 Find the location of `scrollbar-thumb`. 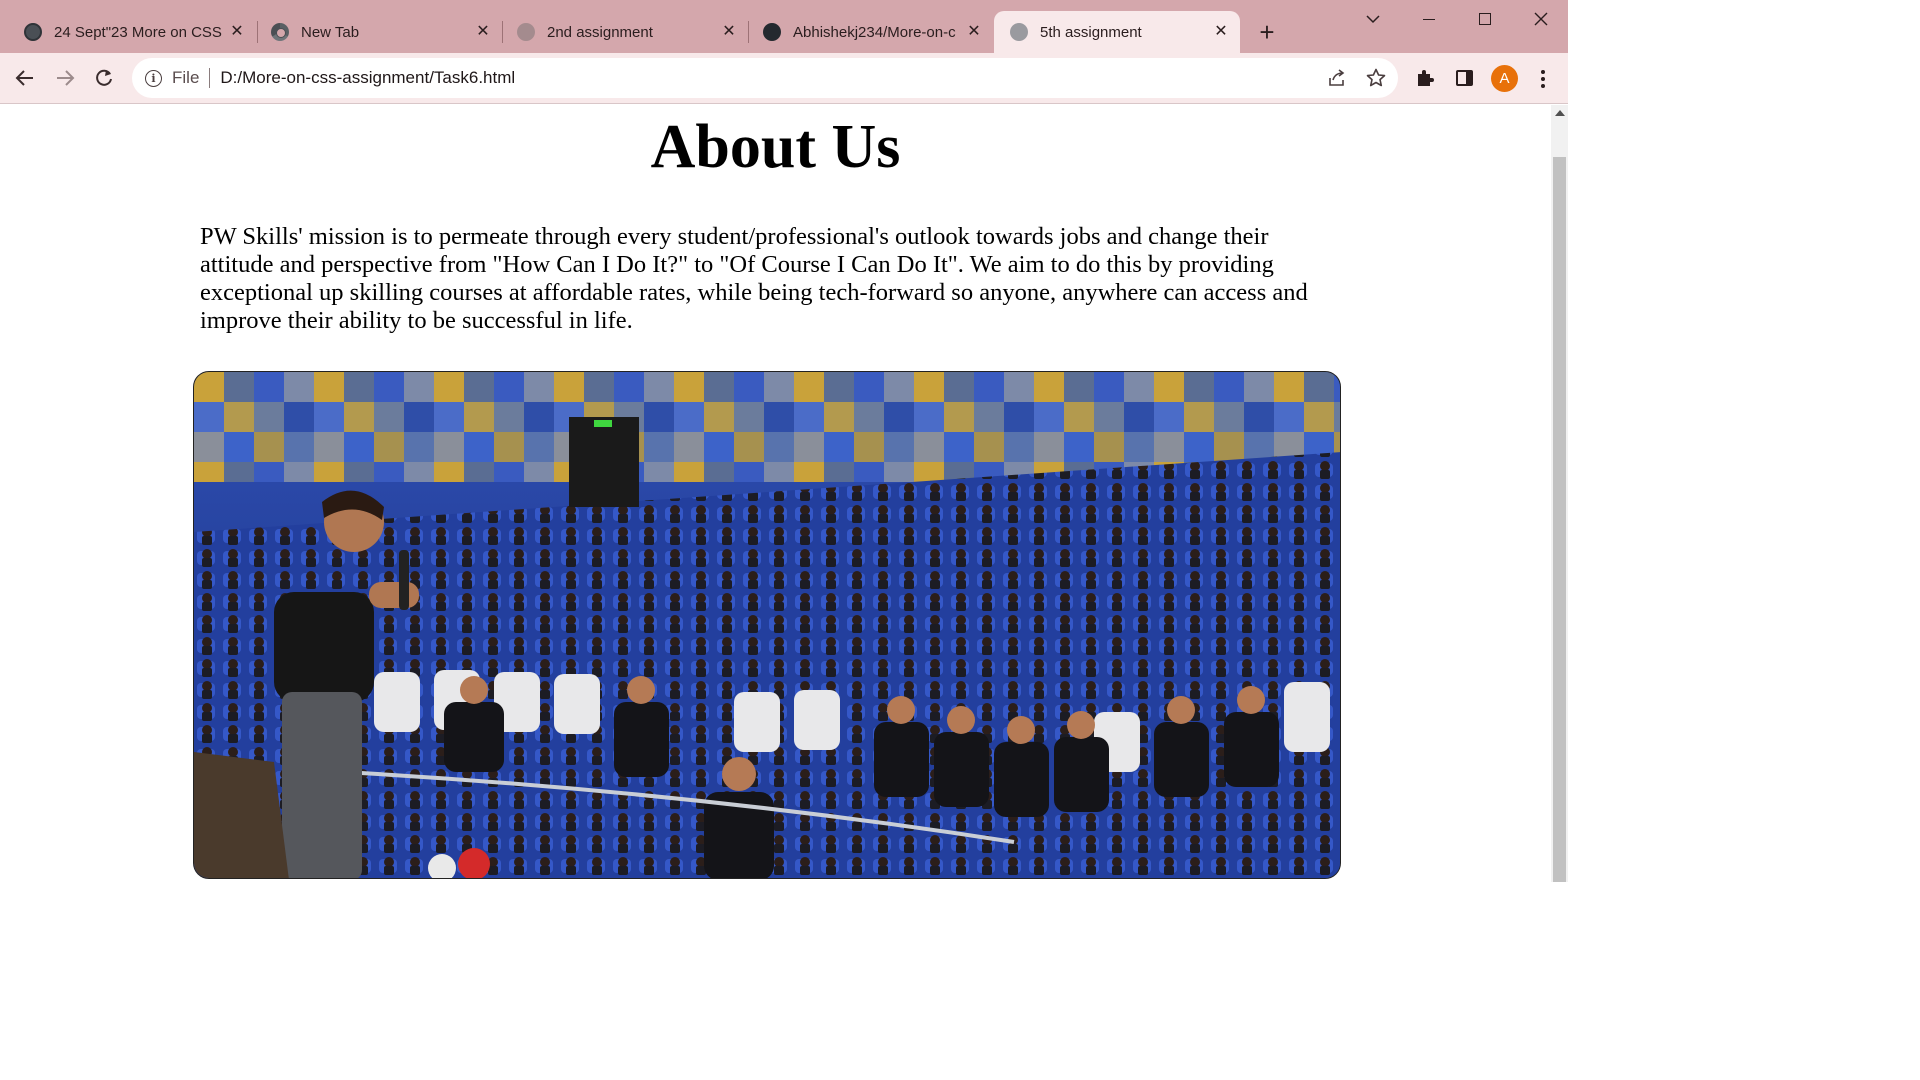

scrollbar-thumb is located at coordinates (1559, 519).